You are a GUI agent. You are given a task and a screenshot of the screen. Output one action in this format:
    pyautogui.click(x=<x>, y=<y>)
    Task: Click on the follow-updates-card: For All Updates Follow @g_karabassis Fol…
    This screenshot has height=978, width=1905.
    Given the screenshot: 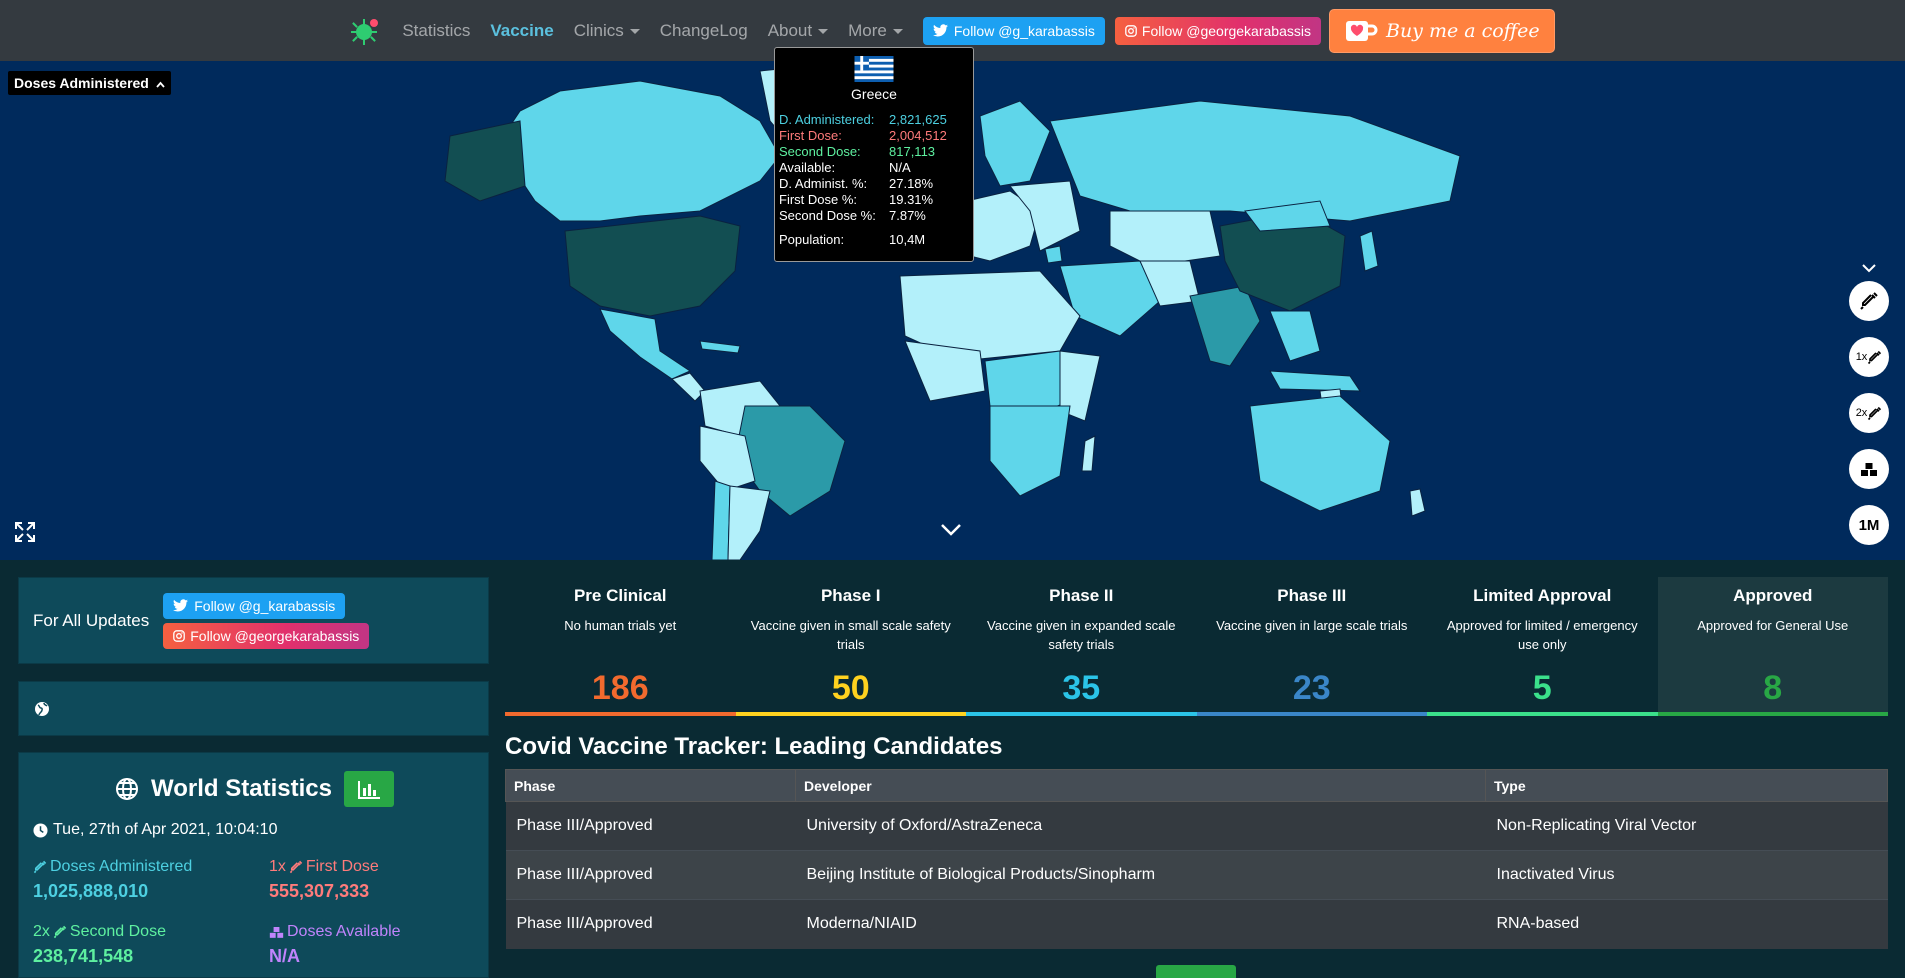 What is the action you would take?
    pyautogui.click(x=253, y=620)
    